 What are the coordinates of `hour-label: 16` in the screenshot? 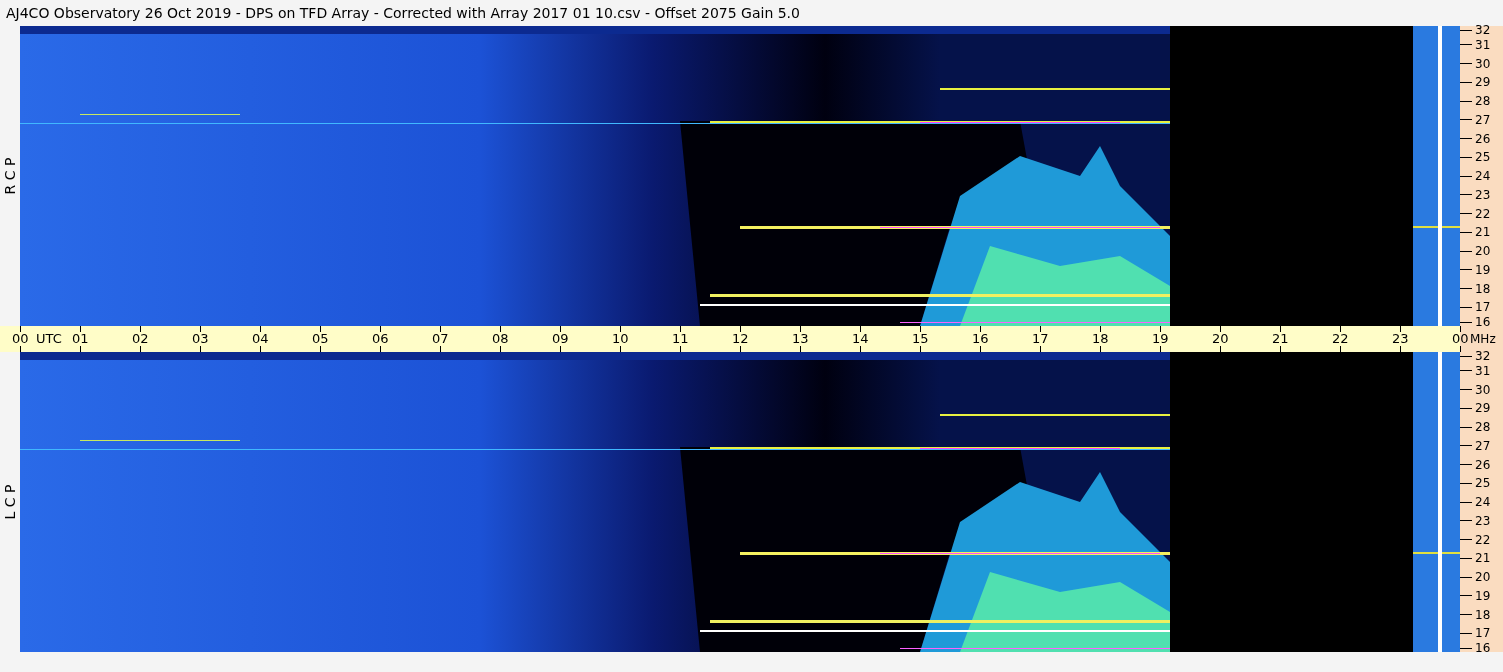 It's located at (980, 339).